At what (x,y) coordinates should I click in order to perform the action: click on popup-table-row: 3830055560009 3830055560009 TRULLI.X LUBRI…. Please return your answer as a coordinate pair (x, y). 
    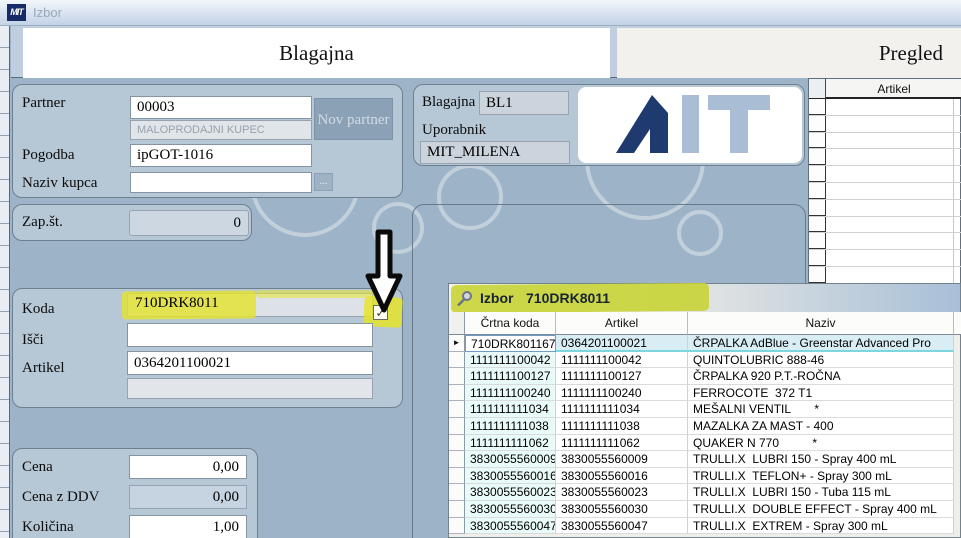
    Looking at the image, I should click on (705, 459).